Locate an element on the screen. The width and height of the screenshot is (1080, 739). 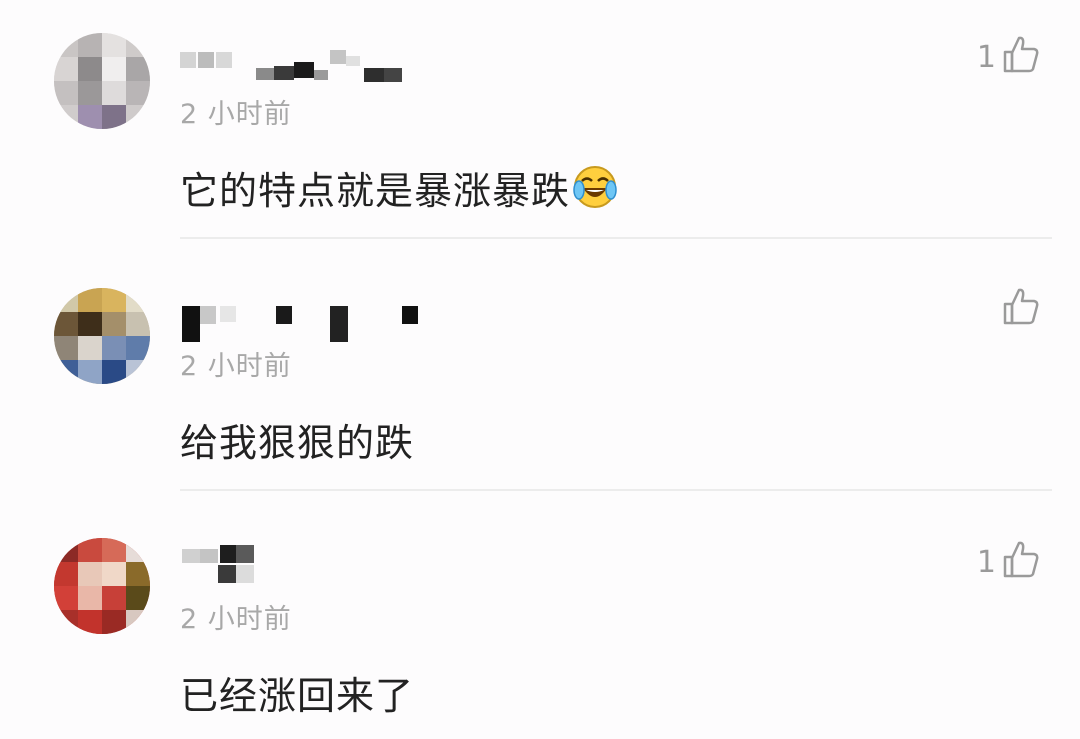
comment-text: 它的特点就是暴涨暴跌 is located at coordinates (399, 189).